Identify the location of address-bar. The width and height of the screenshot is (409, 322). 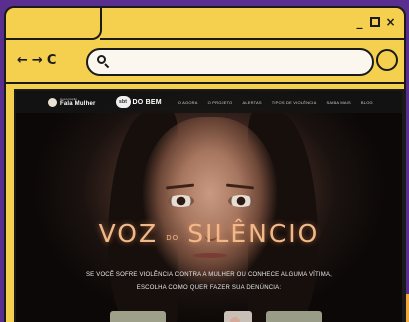
(230, 62).